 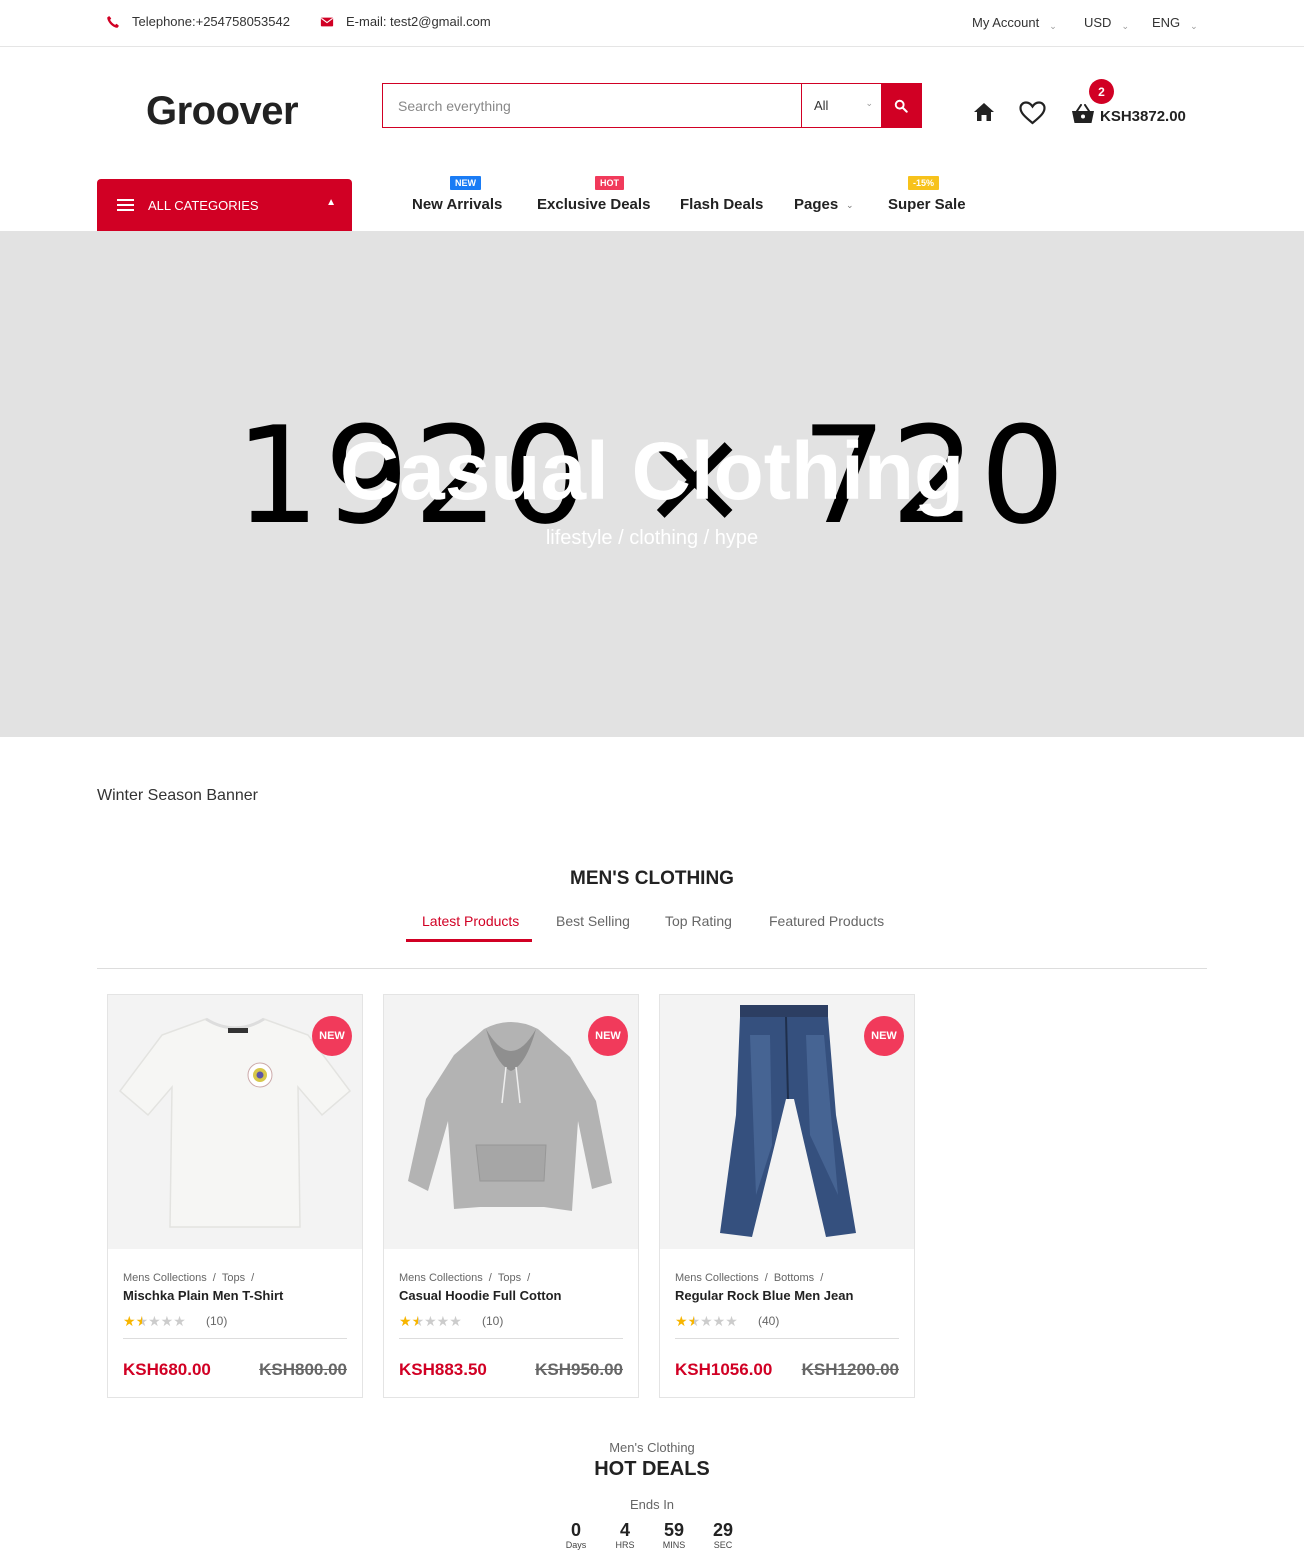 What do you see at coordinates (327, 21) in the screenshot?
I see `envelope-icon` at bounding box center [327, 21].